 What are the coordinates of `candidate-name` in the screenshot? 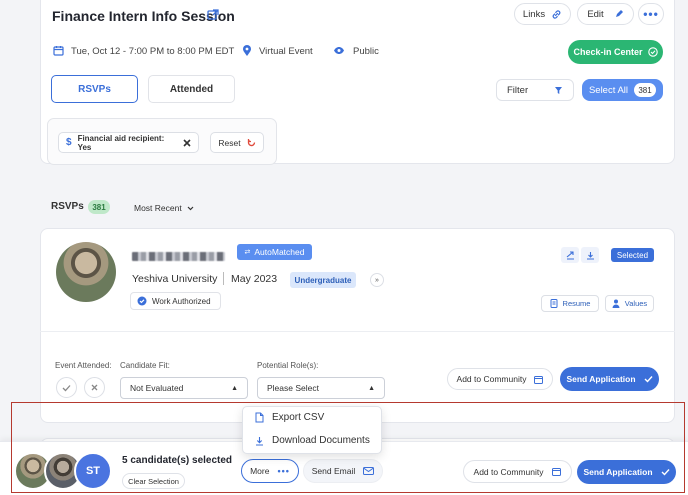 It's located at (178, 256).